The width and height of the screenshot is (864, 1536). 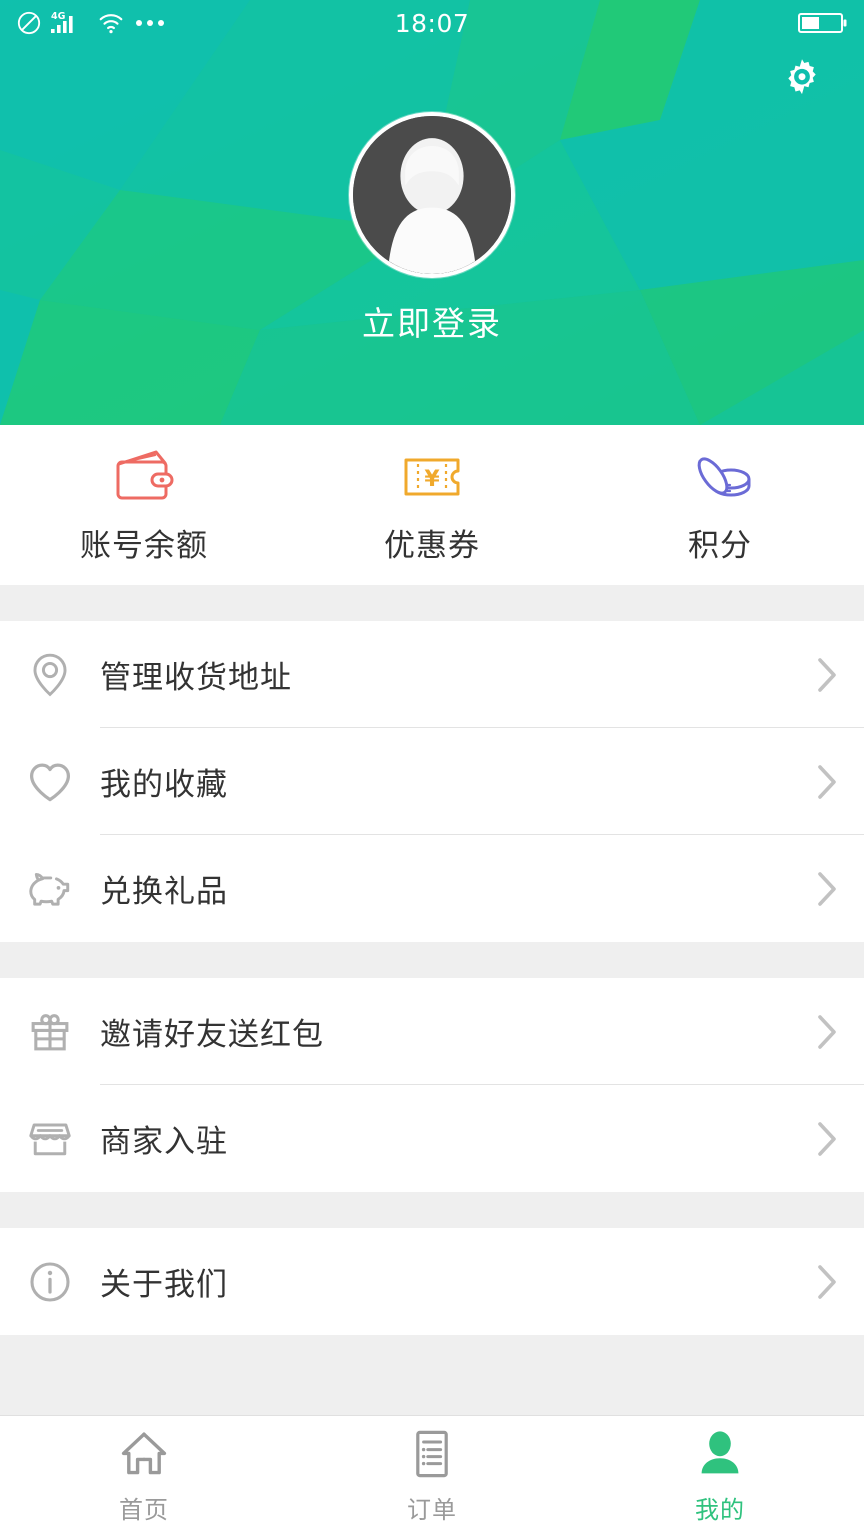 What do you see at coordinates (432, 1454) in the screenshot?
I see `order-list-icon` at bounding box center [432, 1454].